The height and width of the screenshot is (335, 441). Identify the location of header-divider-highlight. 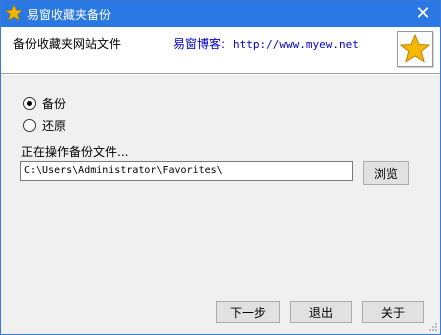
(220, 74).